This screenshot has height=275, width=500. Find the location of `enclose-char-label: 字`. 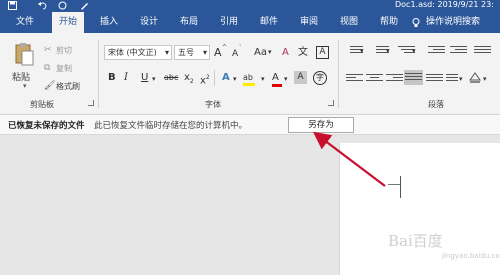

enclose-char-label: 字 is located at coordinates (320, 77).